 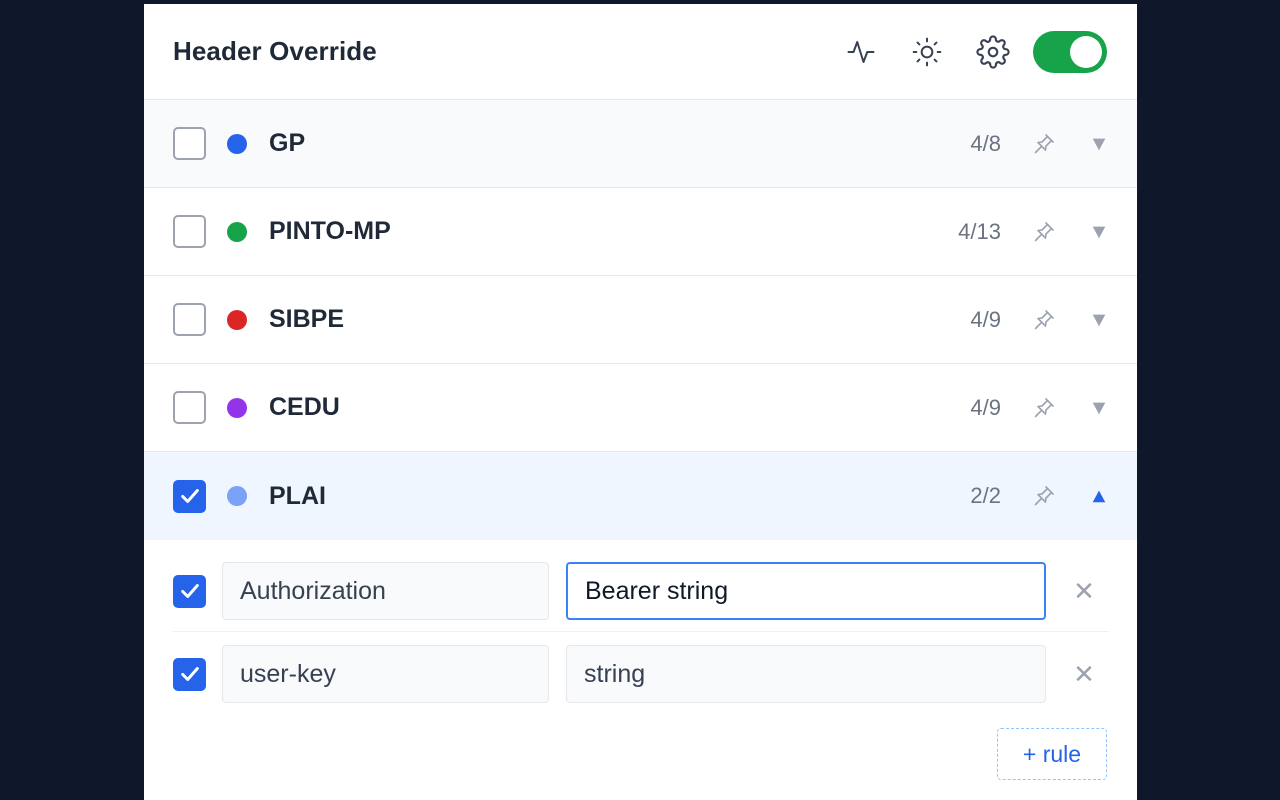 What do you see at coordinates (985, 495) in the screenshot?
I see `rule-count: 2/2` at bounding box center [985, 495].